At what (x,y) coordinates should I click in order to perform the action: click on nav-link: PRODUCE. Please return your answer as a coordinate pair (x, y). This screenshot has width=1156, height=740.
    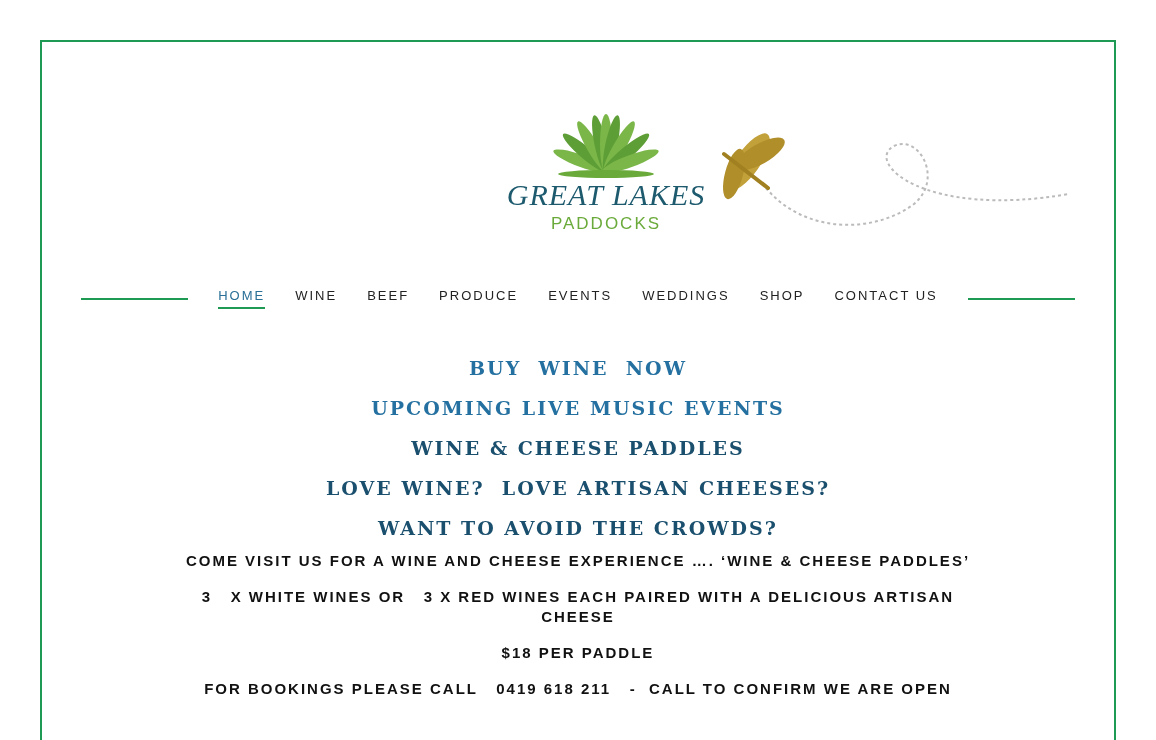
    Looking at the image, I should click on (479, 298).